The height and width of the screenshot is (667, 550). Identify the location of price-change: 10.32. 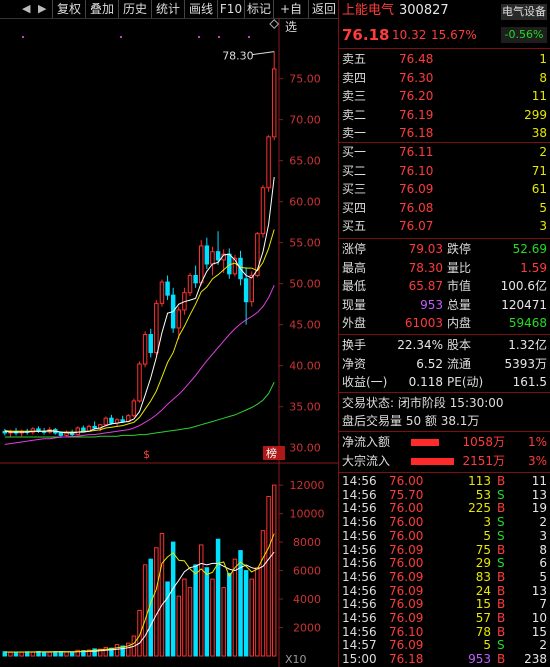
(409, 35).